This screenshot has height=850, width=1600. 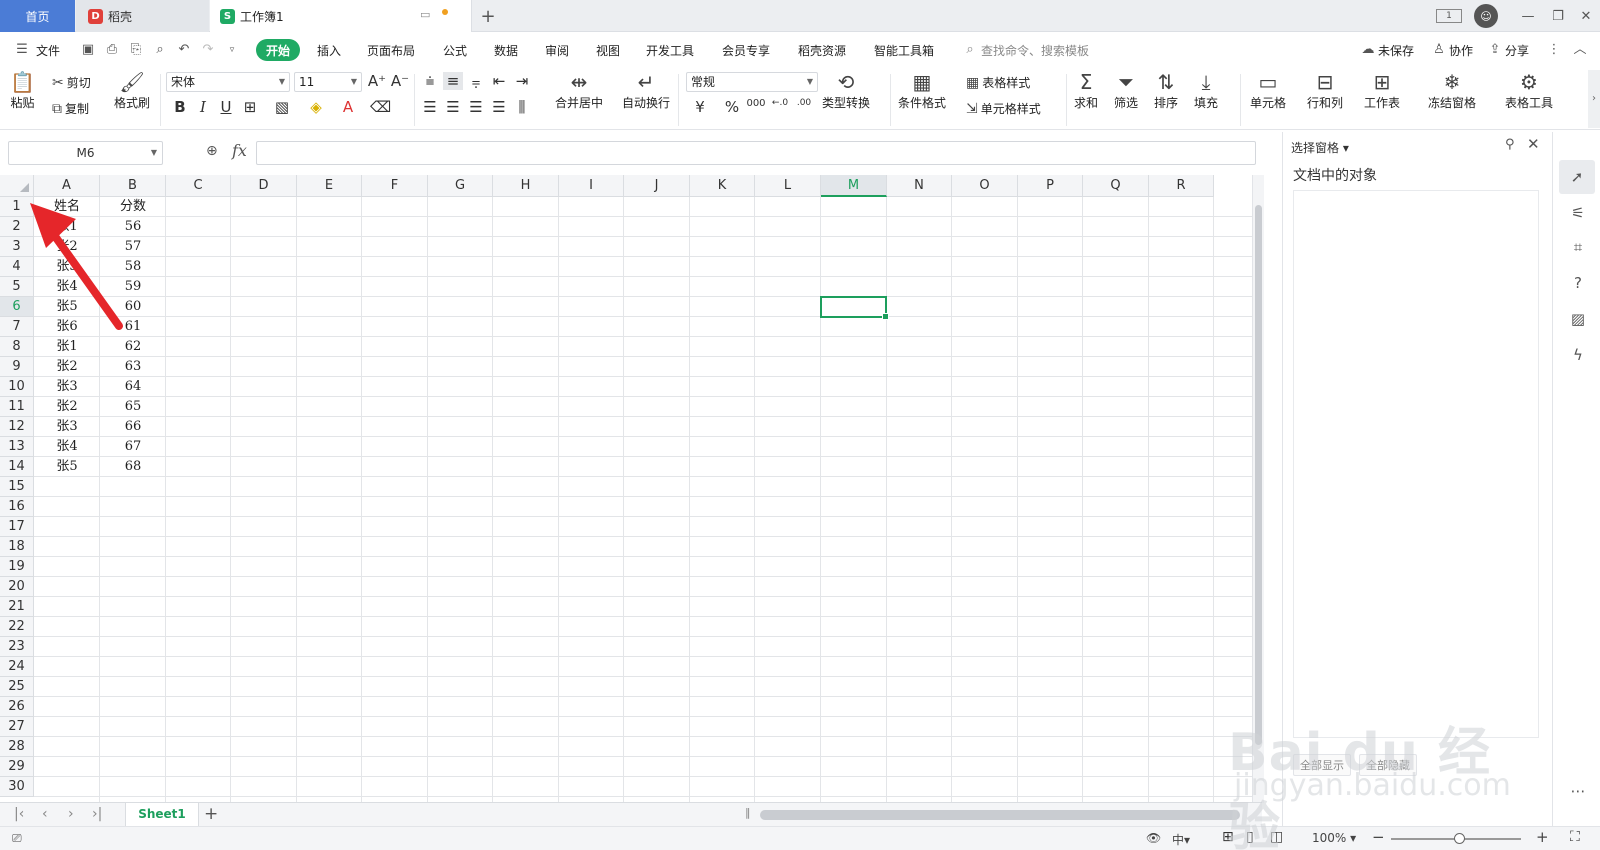 I want to click on row-header-4: 4, so click(x=17, y=267).